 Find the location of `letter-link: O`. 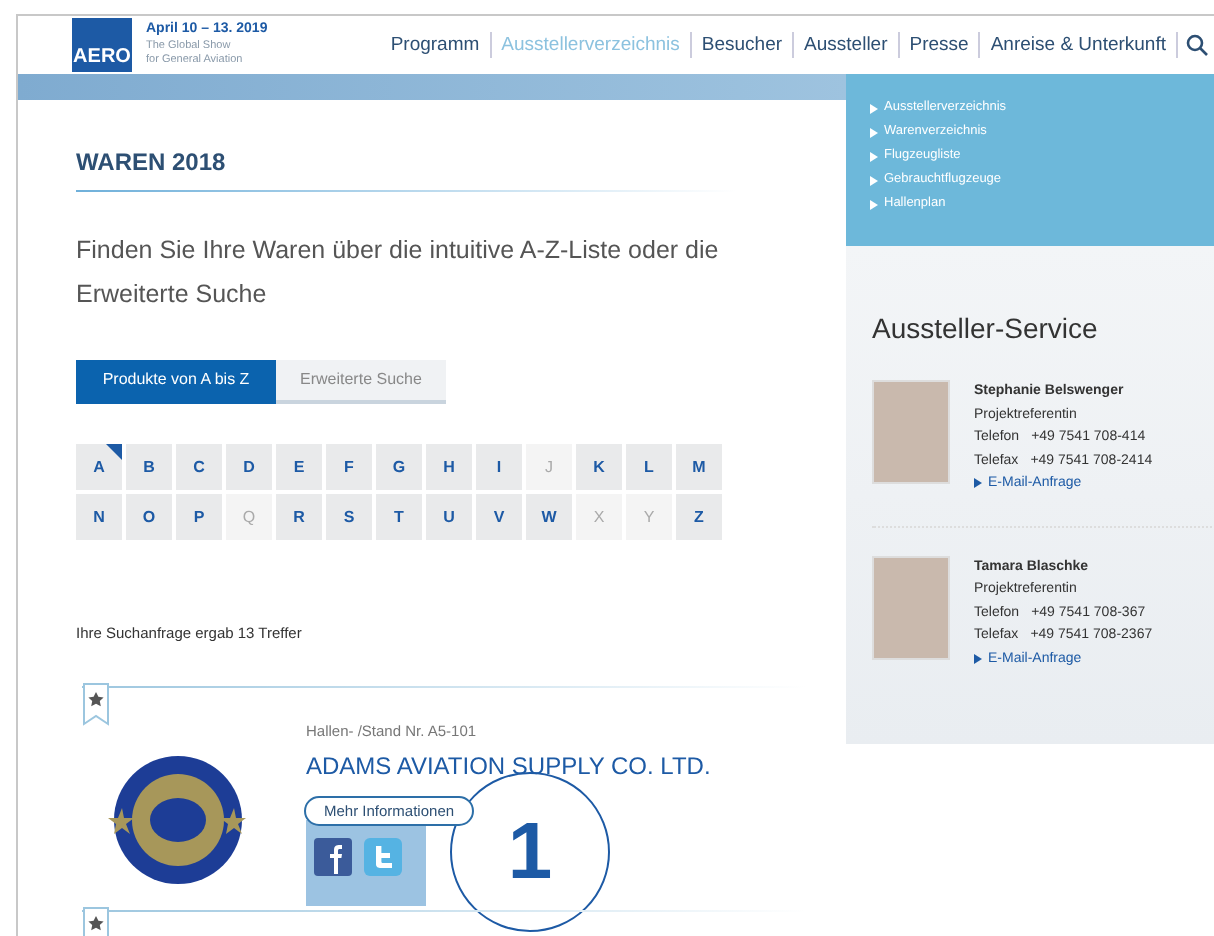

letter-link: O is located at coordinates (149, 517).